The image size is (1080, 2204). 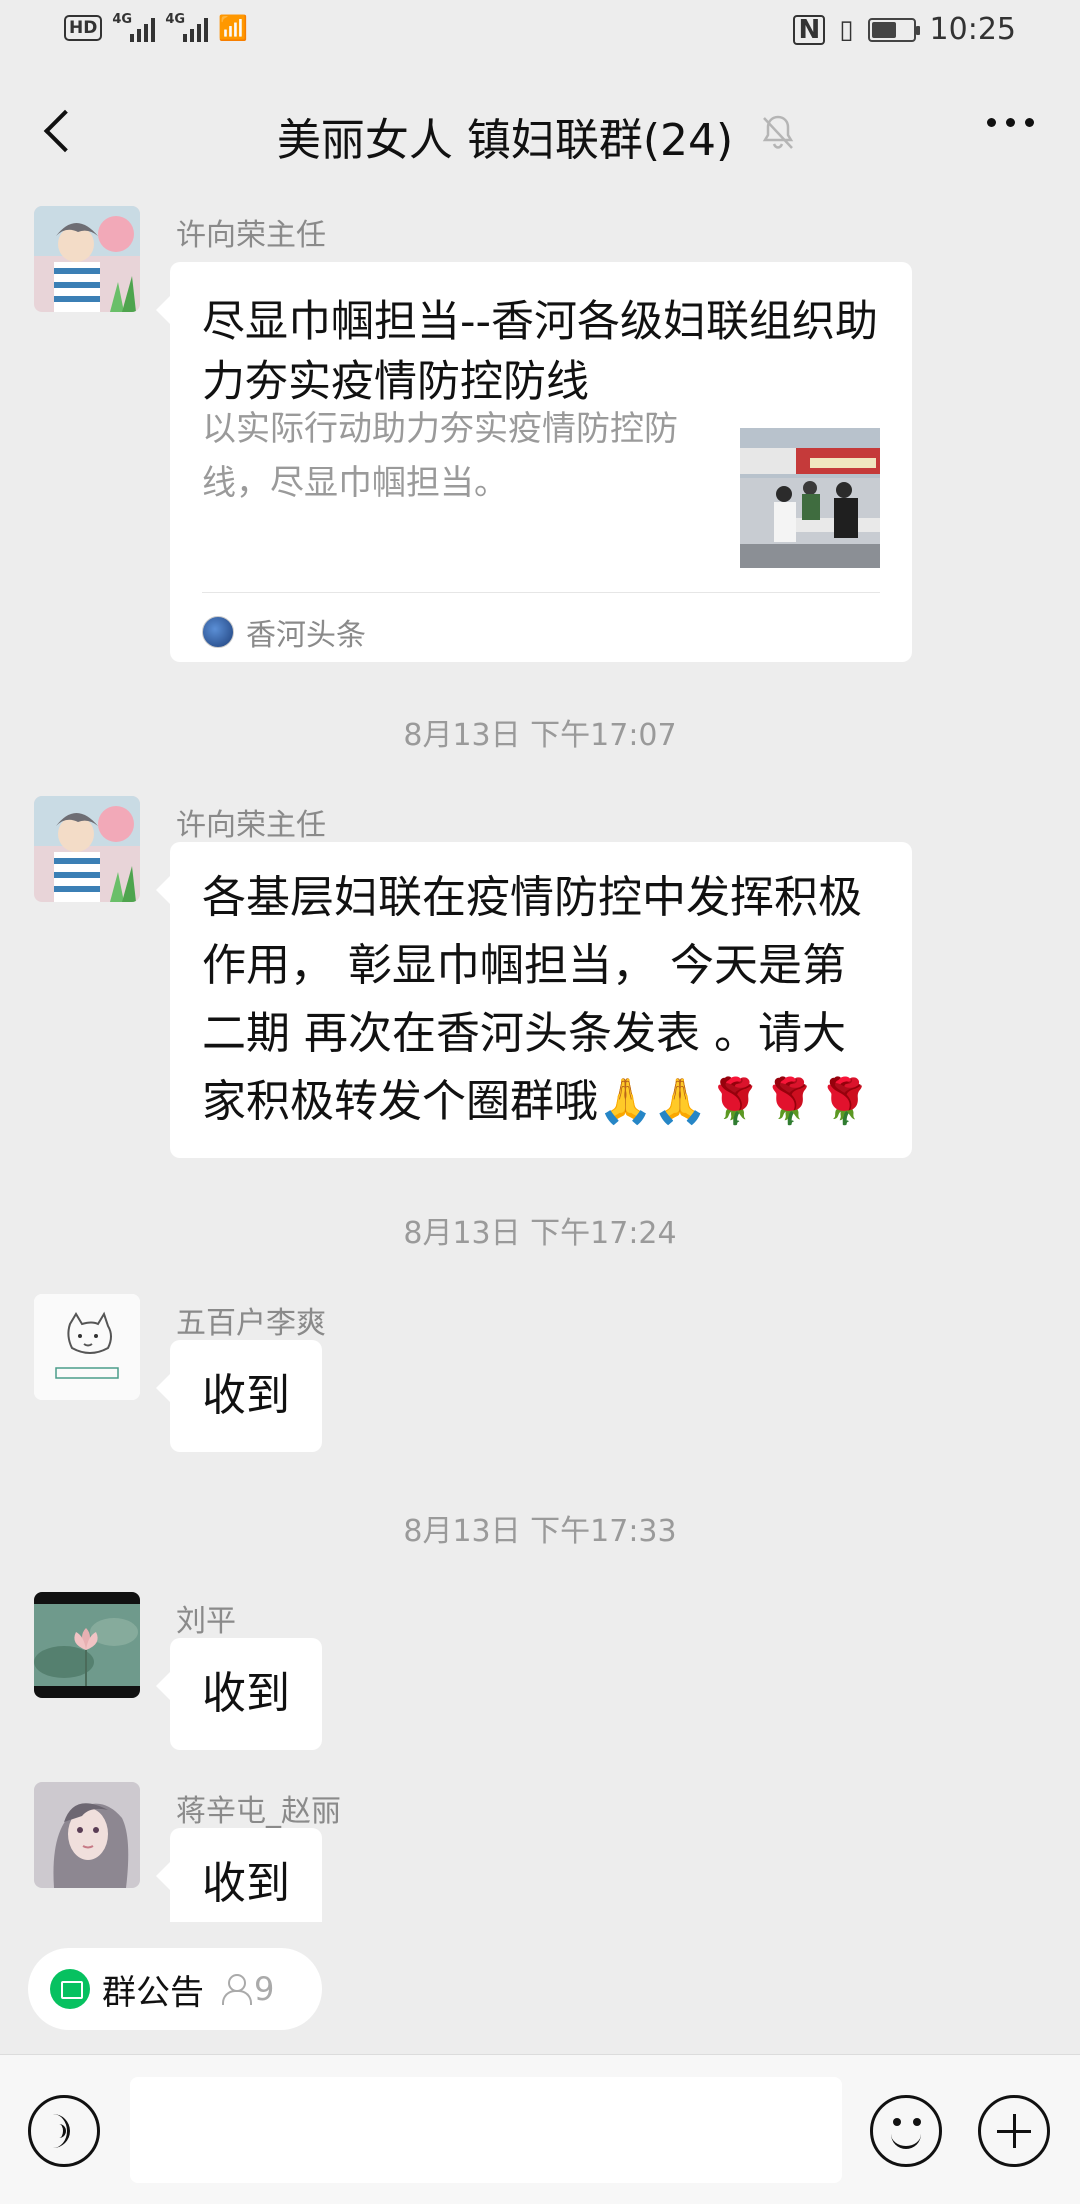 I want to click on chat-header: 美丽女人 镇妇联群(24), so click(x=540, y=132).